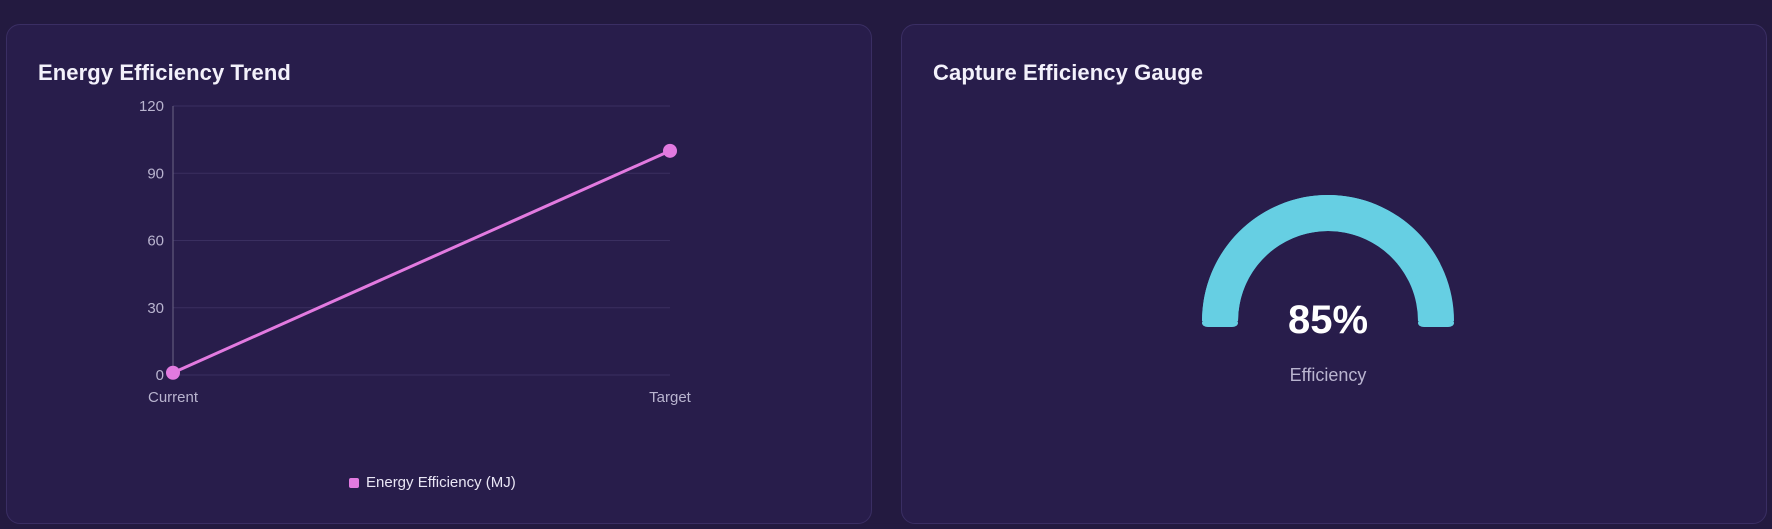  What do you see at coordinates (670, 397) in the screenshot?
I see `x-tick-label: Target` at bounding box center [670, 397].